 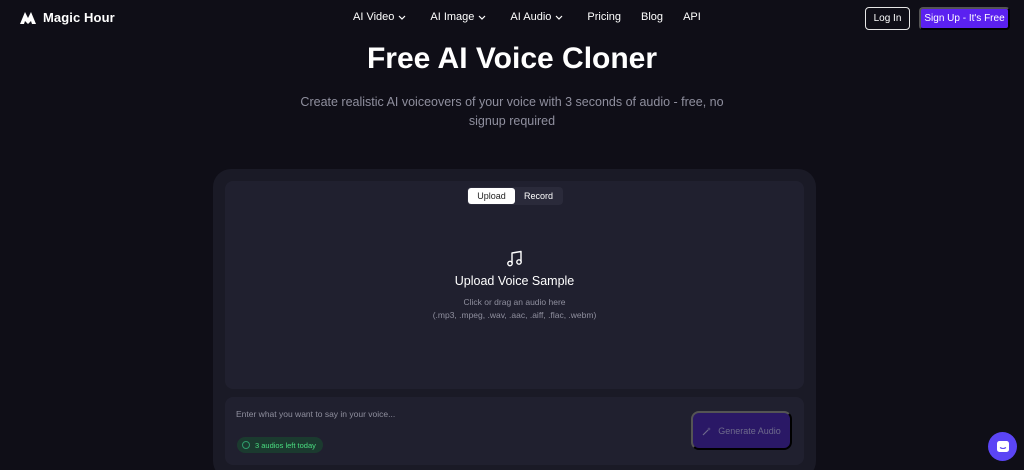 What do you see at coordinates (374, 17) in the screenshot?
I see `nav-item-label: AI Video` at bounding box center [374, 17].